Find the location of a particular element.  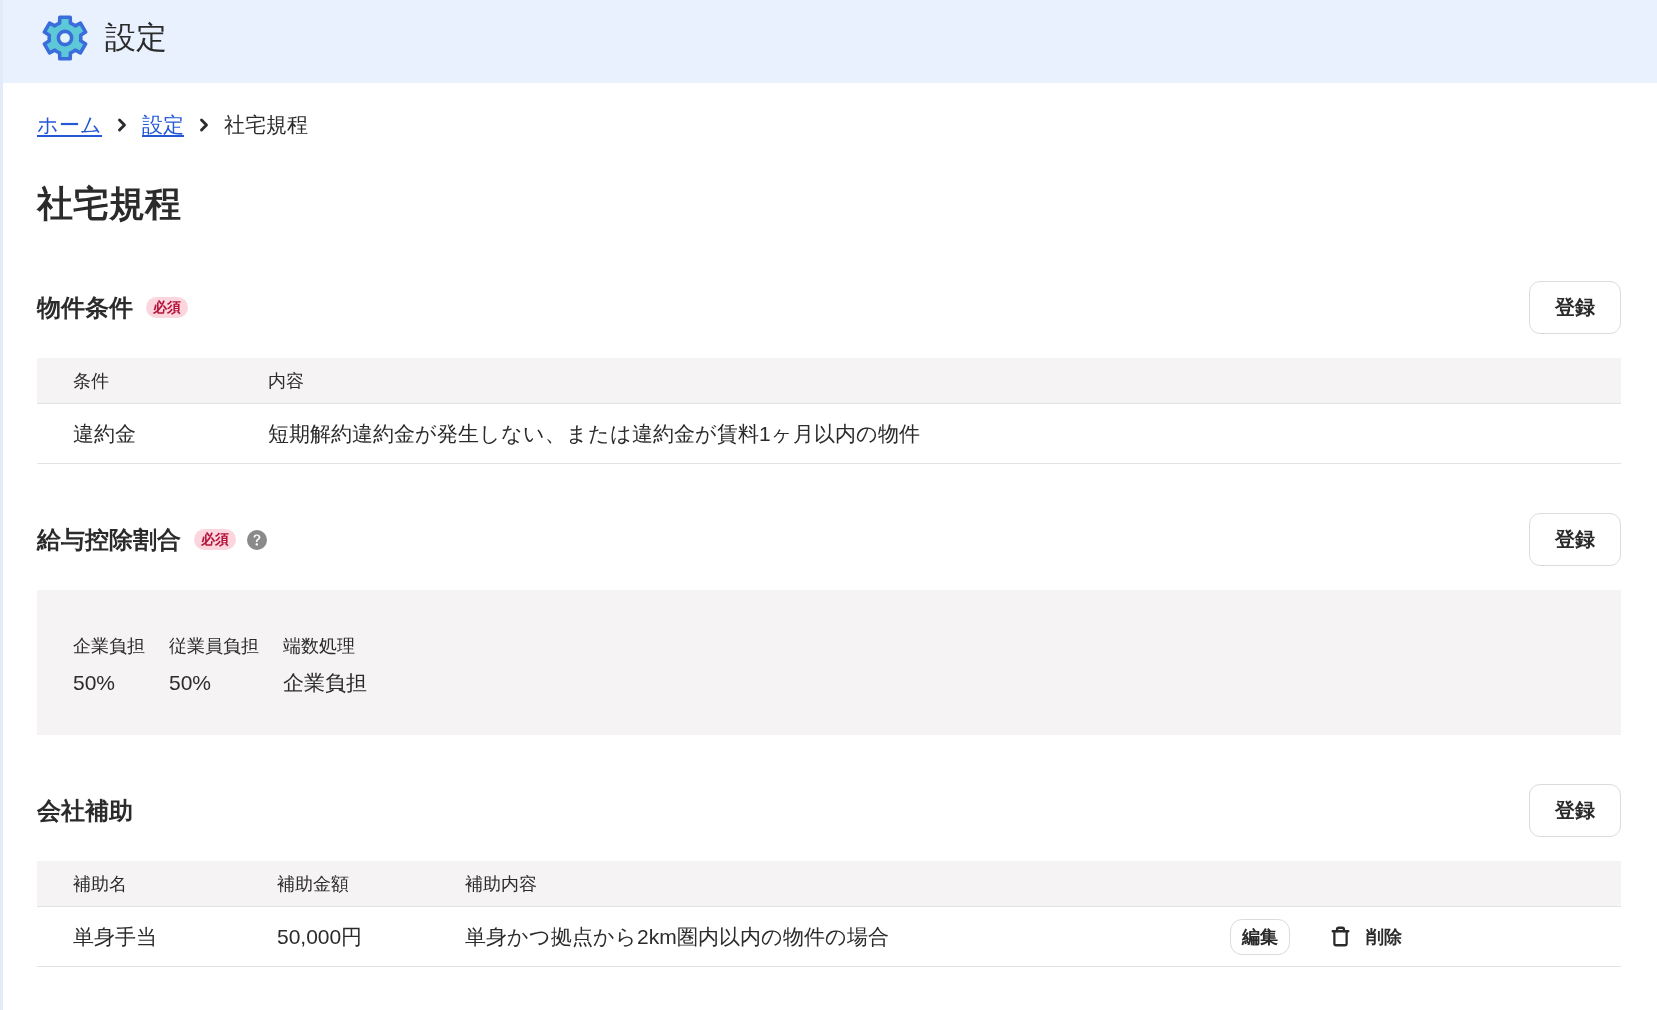

header-title: 設定 is located at coordinates (136, 38).